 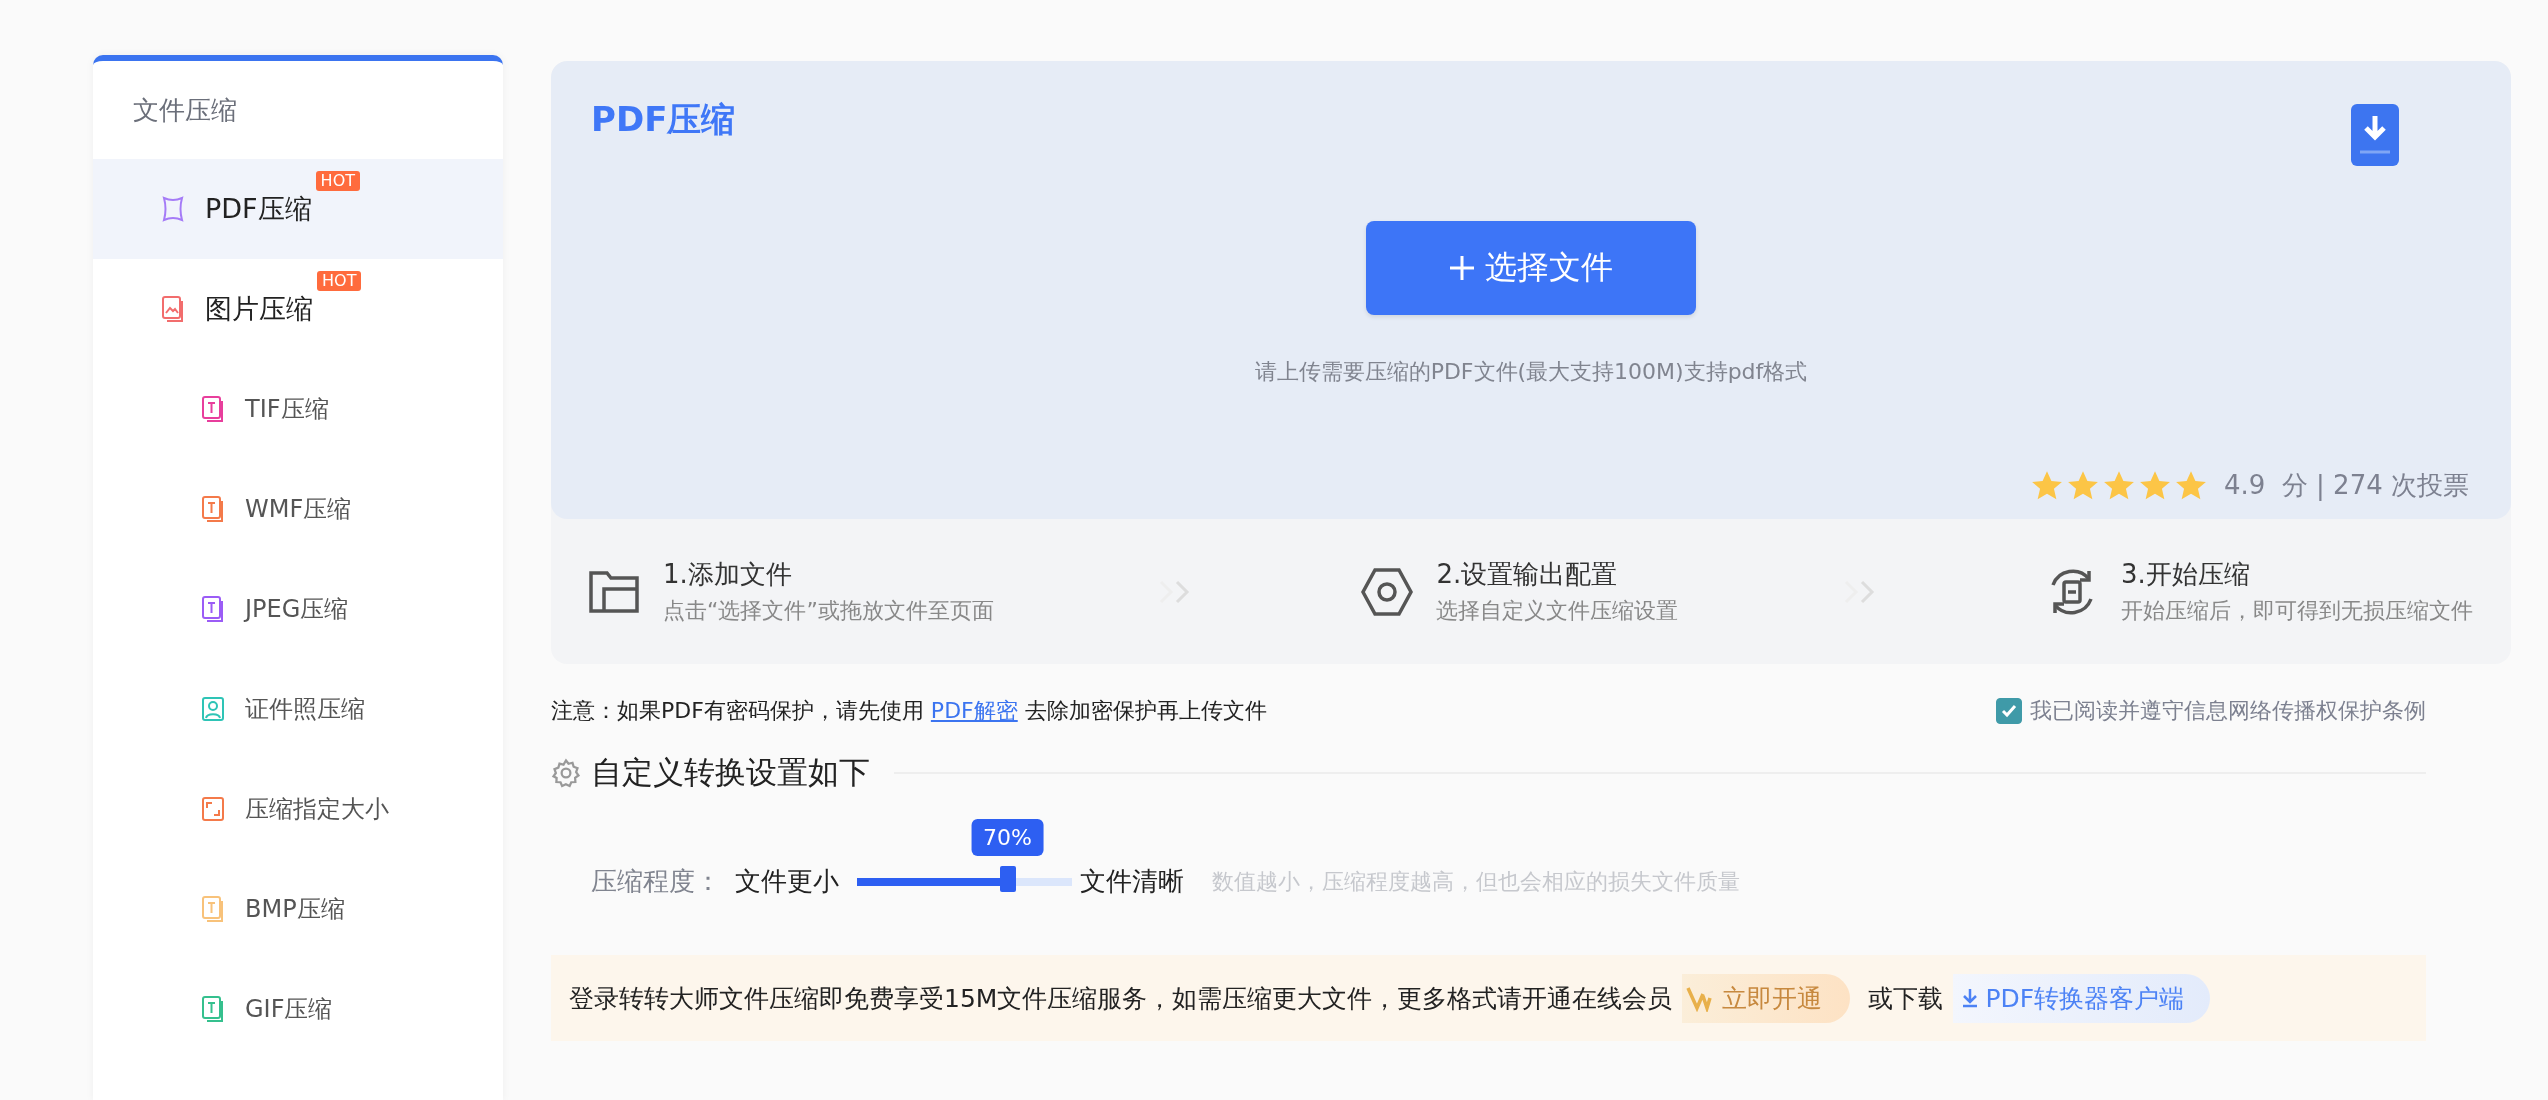 What do you see at coordinates (1007, 837) in the screenshot?
I see `slider-tooltip: 70%` at bounding box center [1007, 837].